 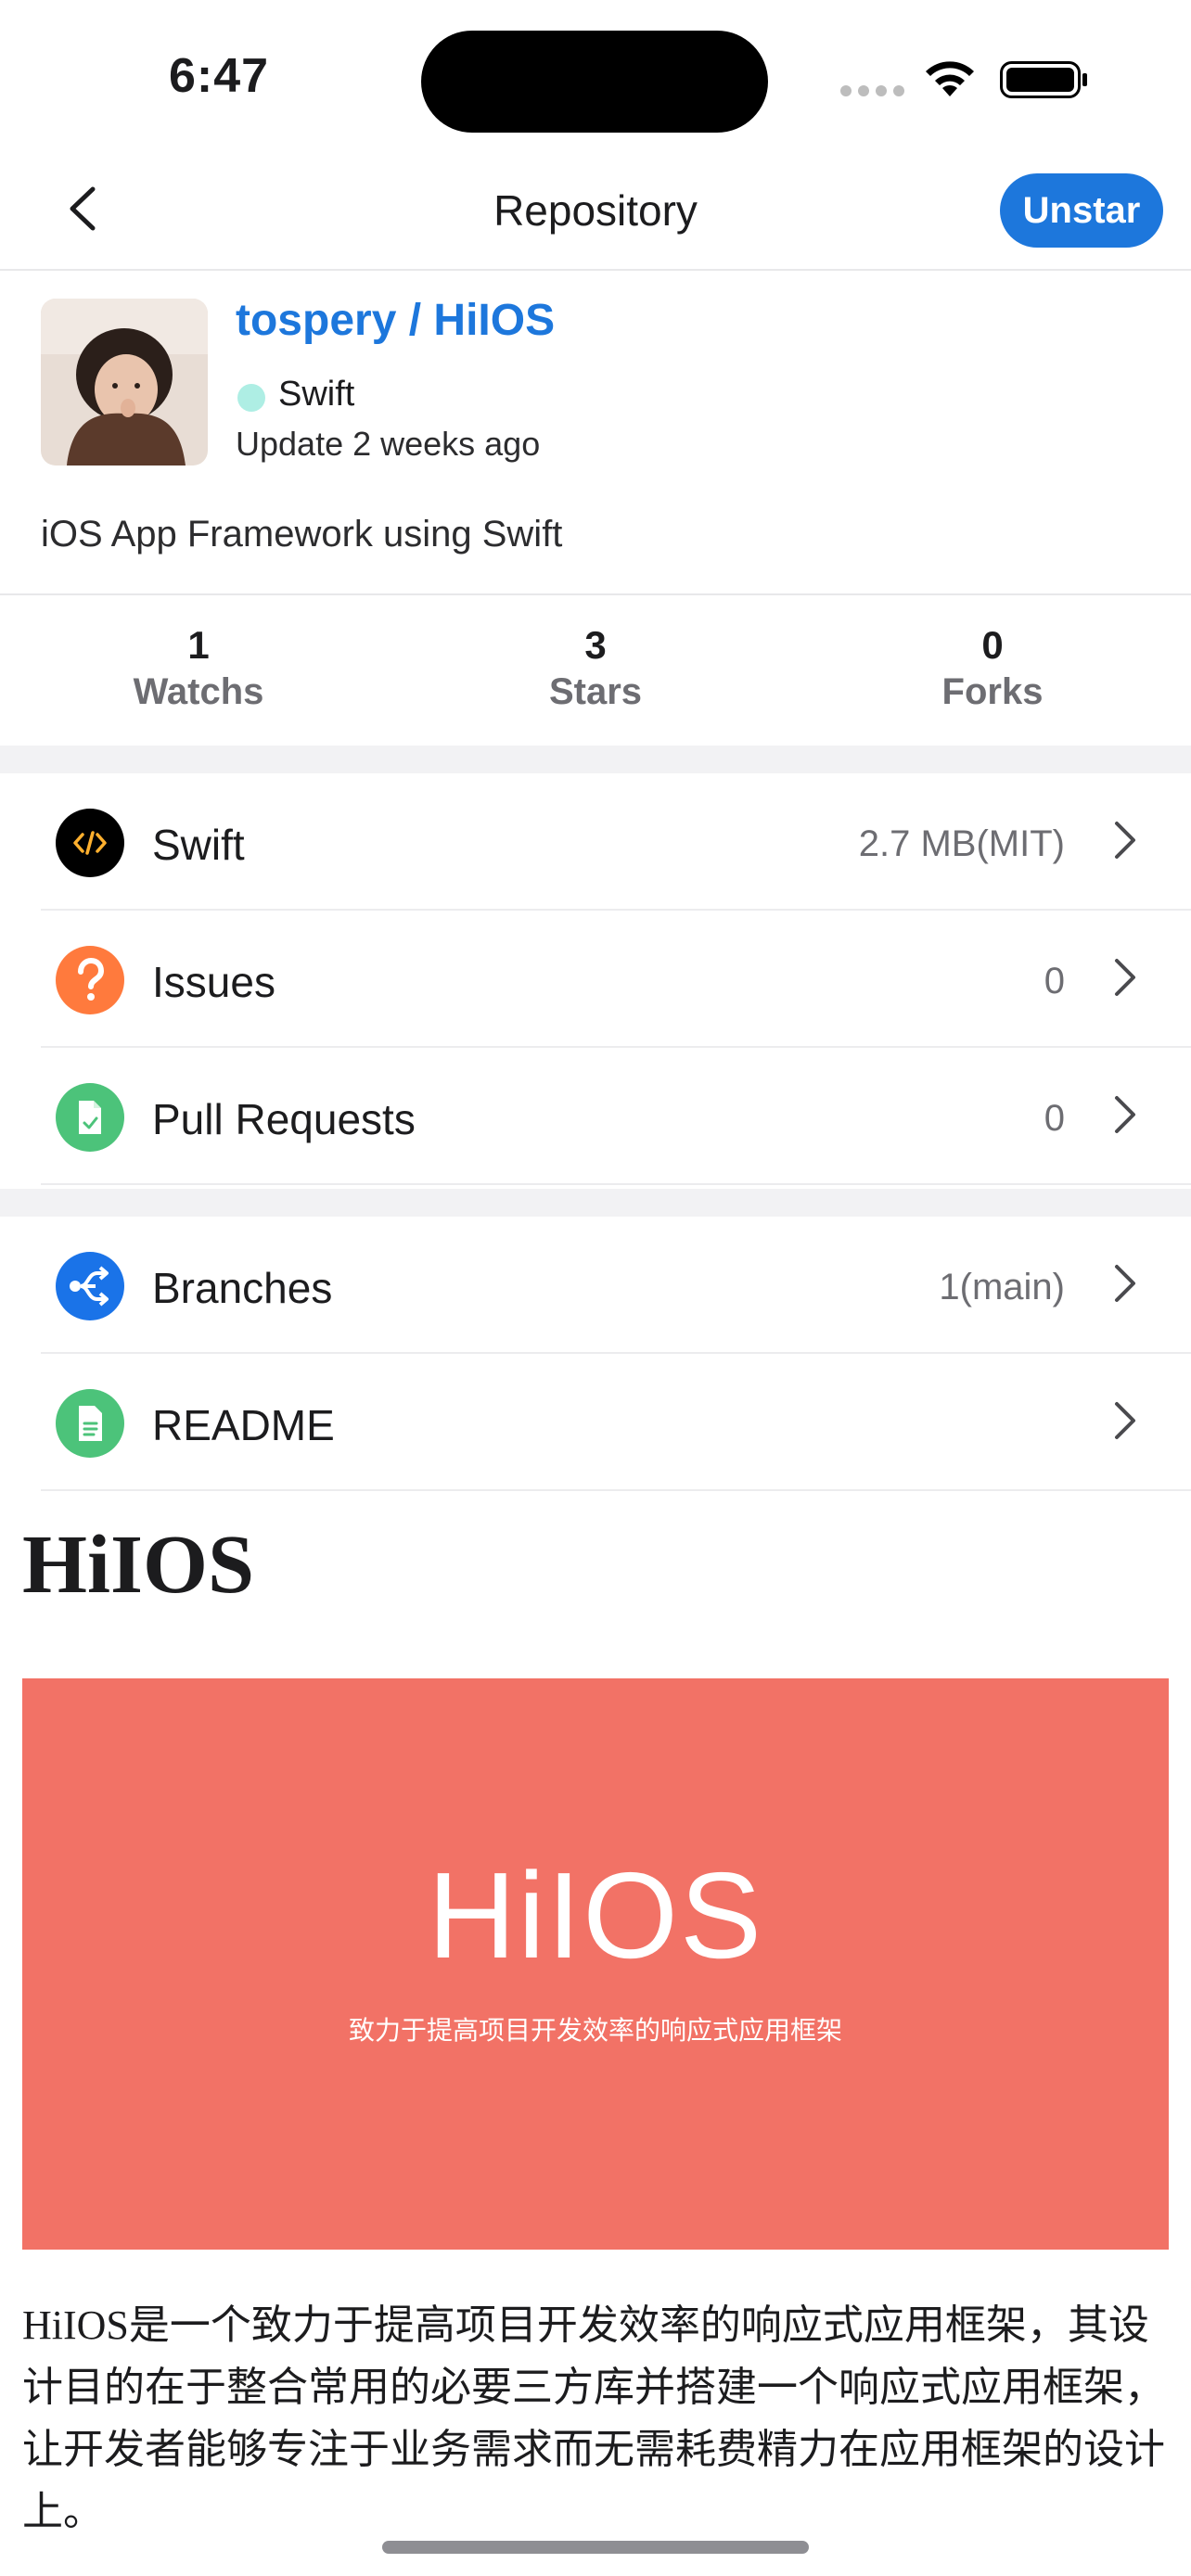 I want to click on stat-forks: 0 Forks, so click(x=992, y=668).